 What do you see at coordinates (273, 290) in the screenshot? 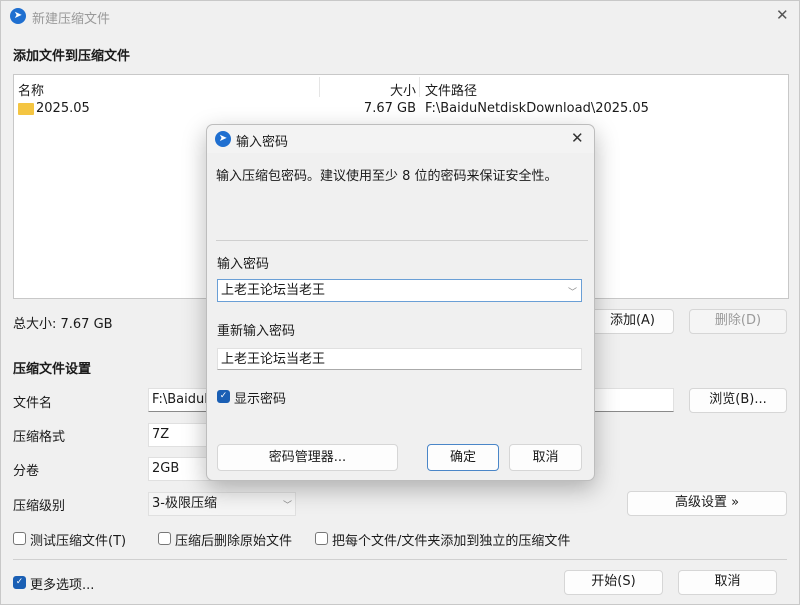
I see `password-value: 上老王论坛当老王` at bounding box center [273, 290].